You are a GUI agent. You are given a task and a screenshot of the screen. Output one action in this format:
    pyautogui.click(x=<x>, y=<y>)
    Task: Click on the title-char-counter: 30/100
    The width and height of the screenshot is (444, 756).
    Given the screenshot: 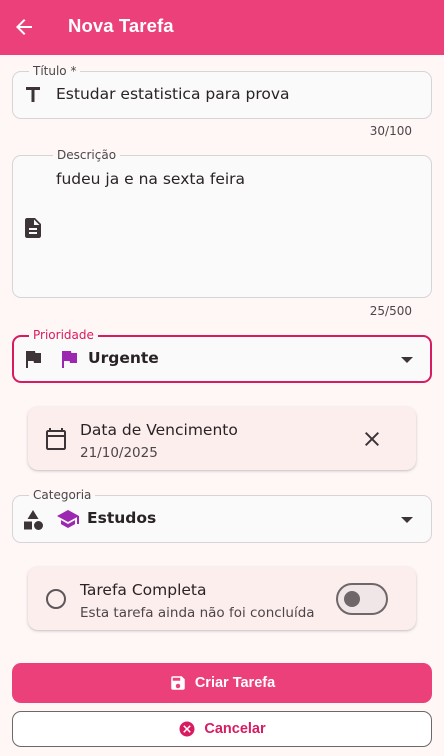 What is the action you would take?
    pyautogui.click(x=390, y=131)
    